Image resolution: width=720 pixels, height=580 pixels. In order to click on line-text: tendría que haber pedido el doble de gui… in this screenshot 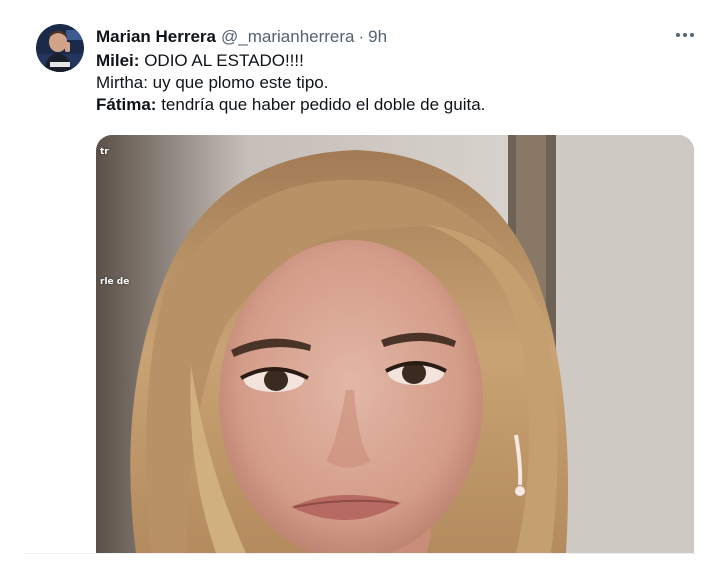, I will do `click(323, 104)`.